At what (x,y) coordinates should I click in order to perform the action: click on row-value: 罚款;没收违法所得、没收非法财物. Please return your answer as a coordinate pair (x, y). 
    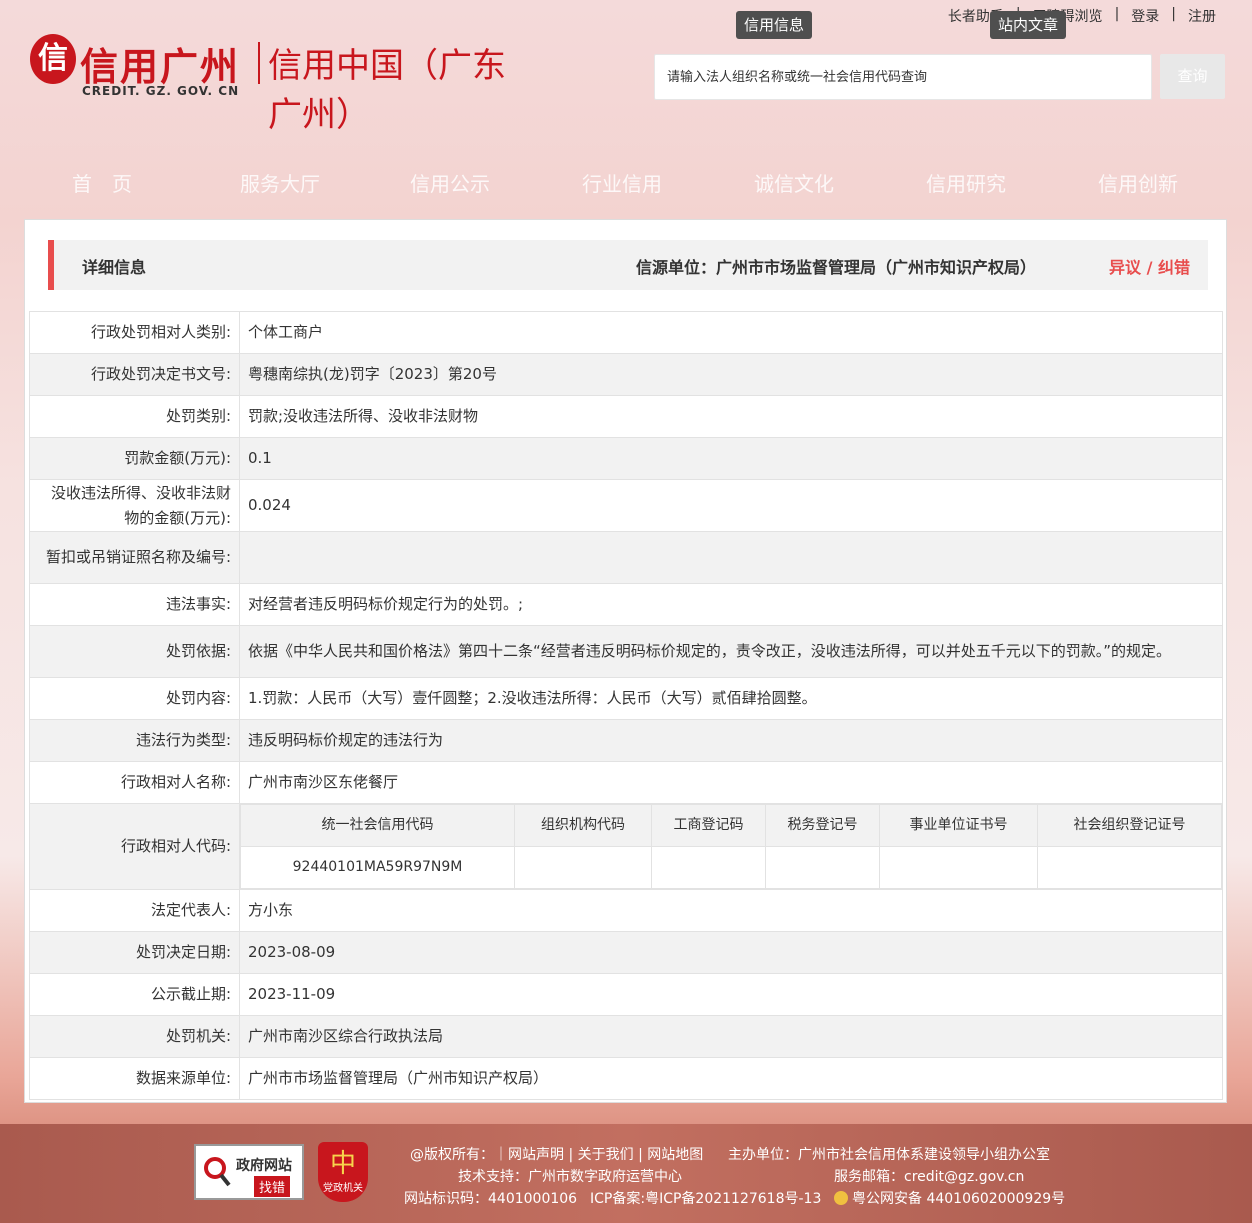
    Looking at the image, I should click on (731, 416).